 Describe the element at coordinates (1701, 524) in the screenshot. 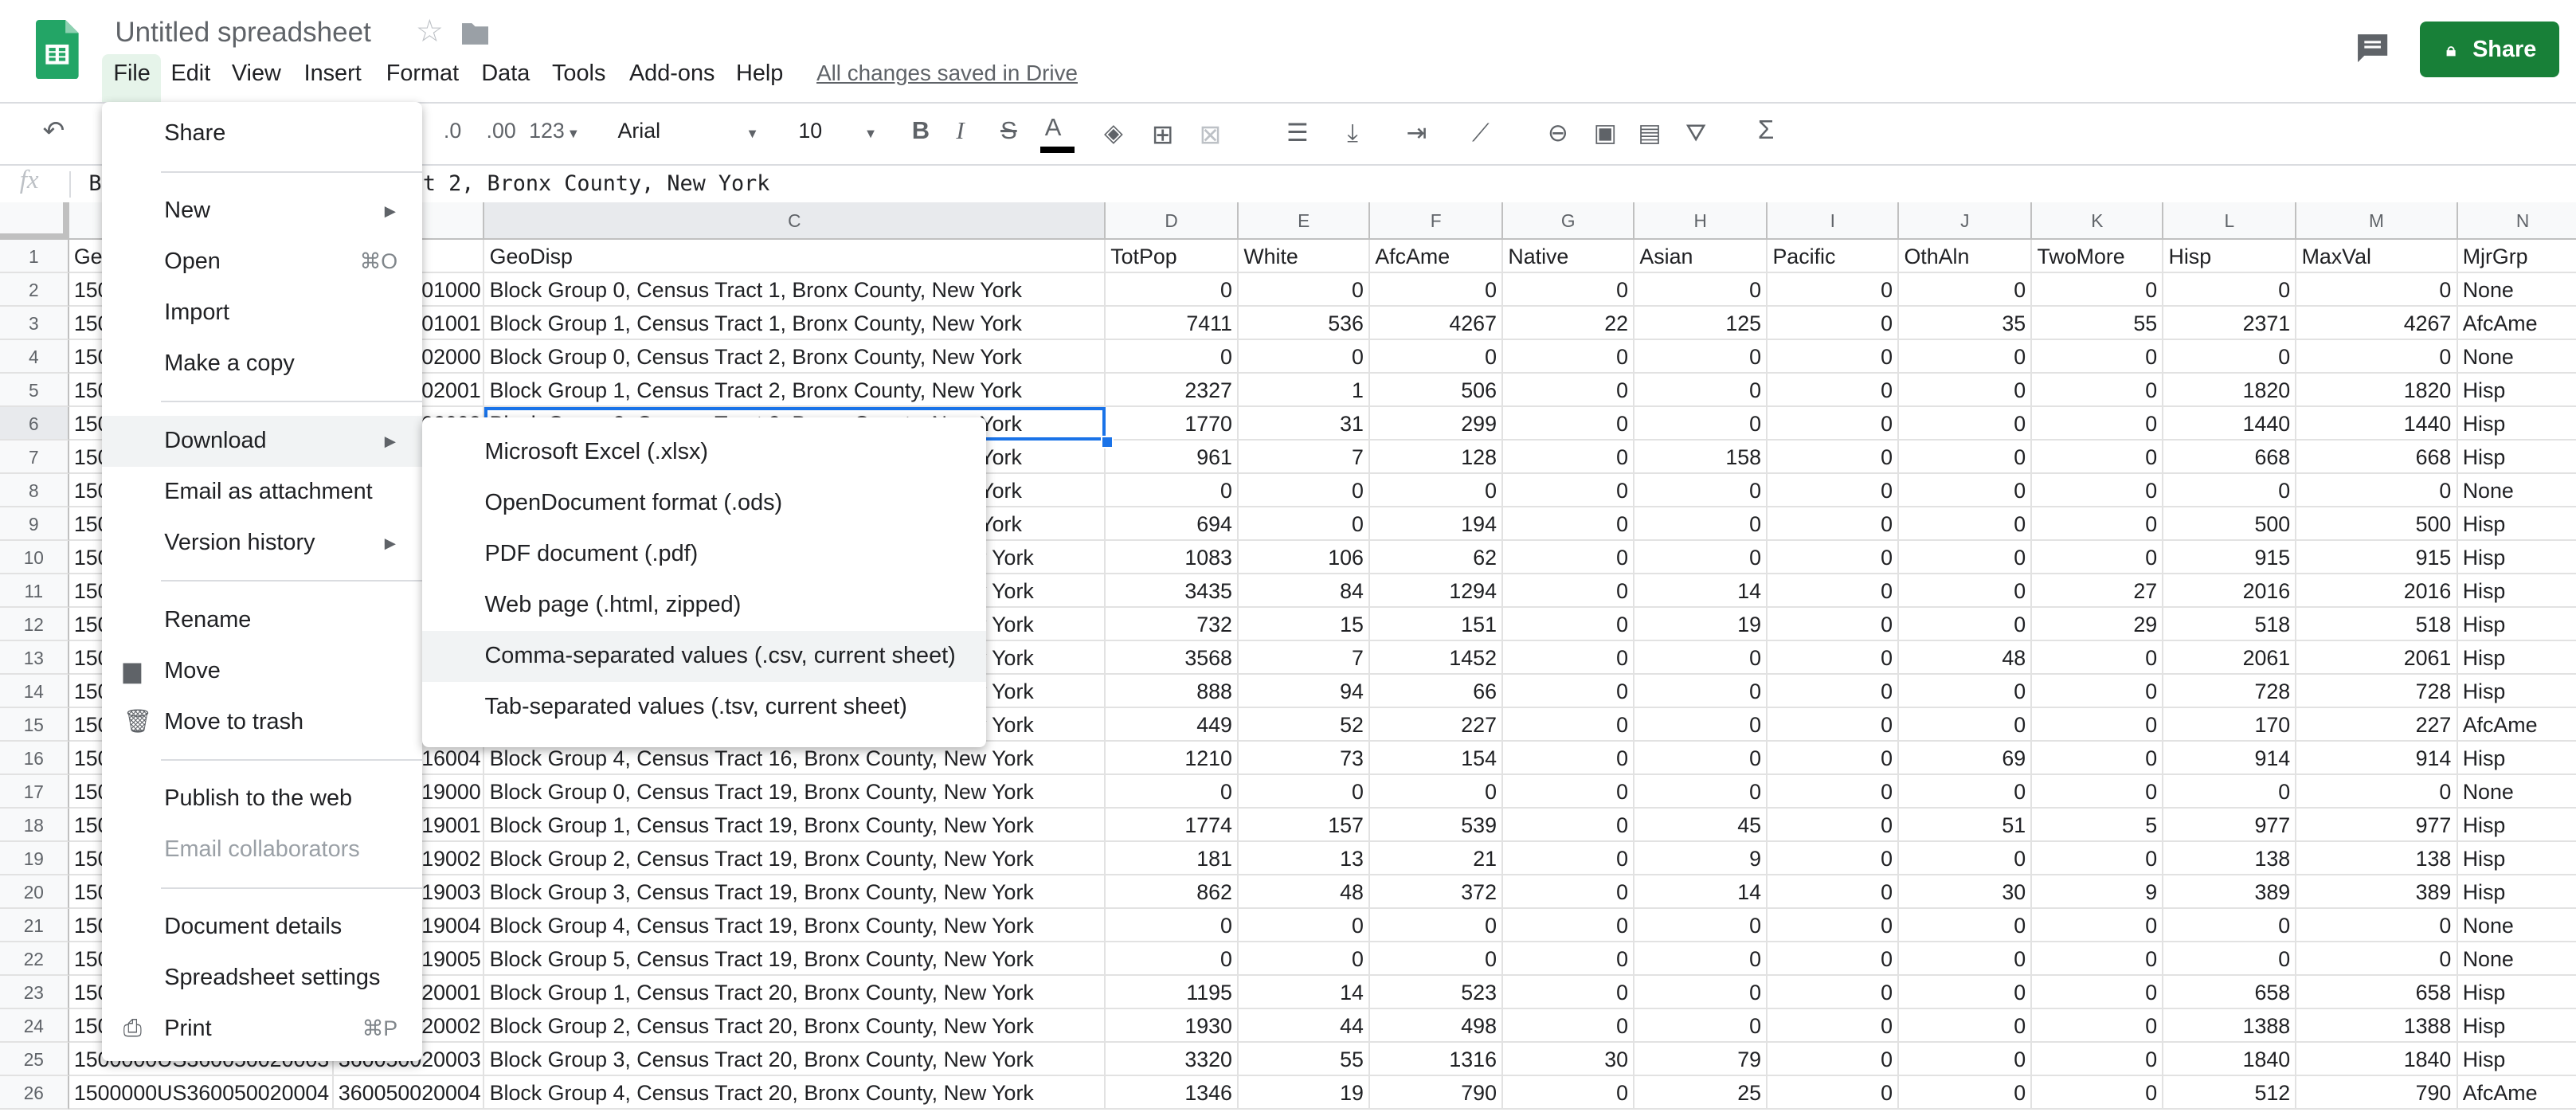

I see `cell-h9: 0` at that location.